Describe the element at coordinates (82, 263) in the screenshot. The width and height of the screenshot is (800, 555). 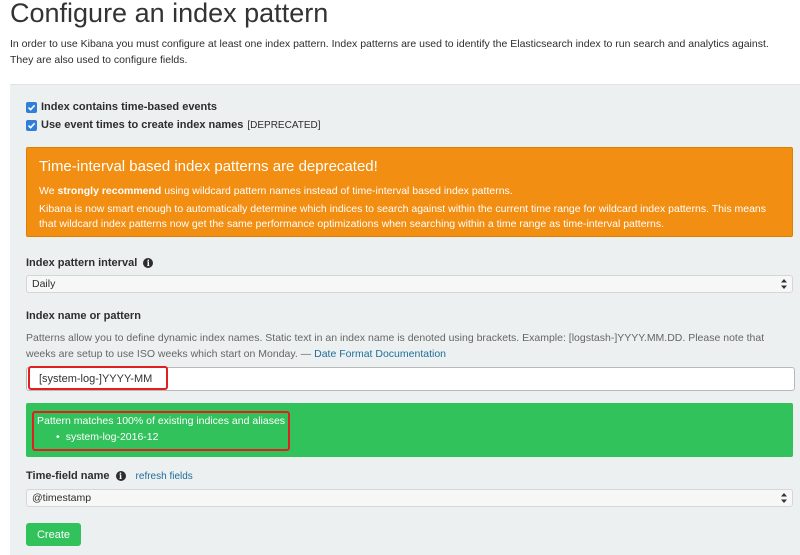
I see `interval-label: Index pattern interval` at that location.